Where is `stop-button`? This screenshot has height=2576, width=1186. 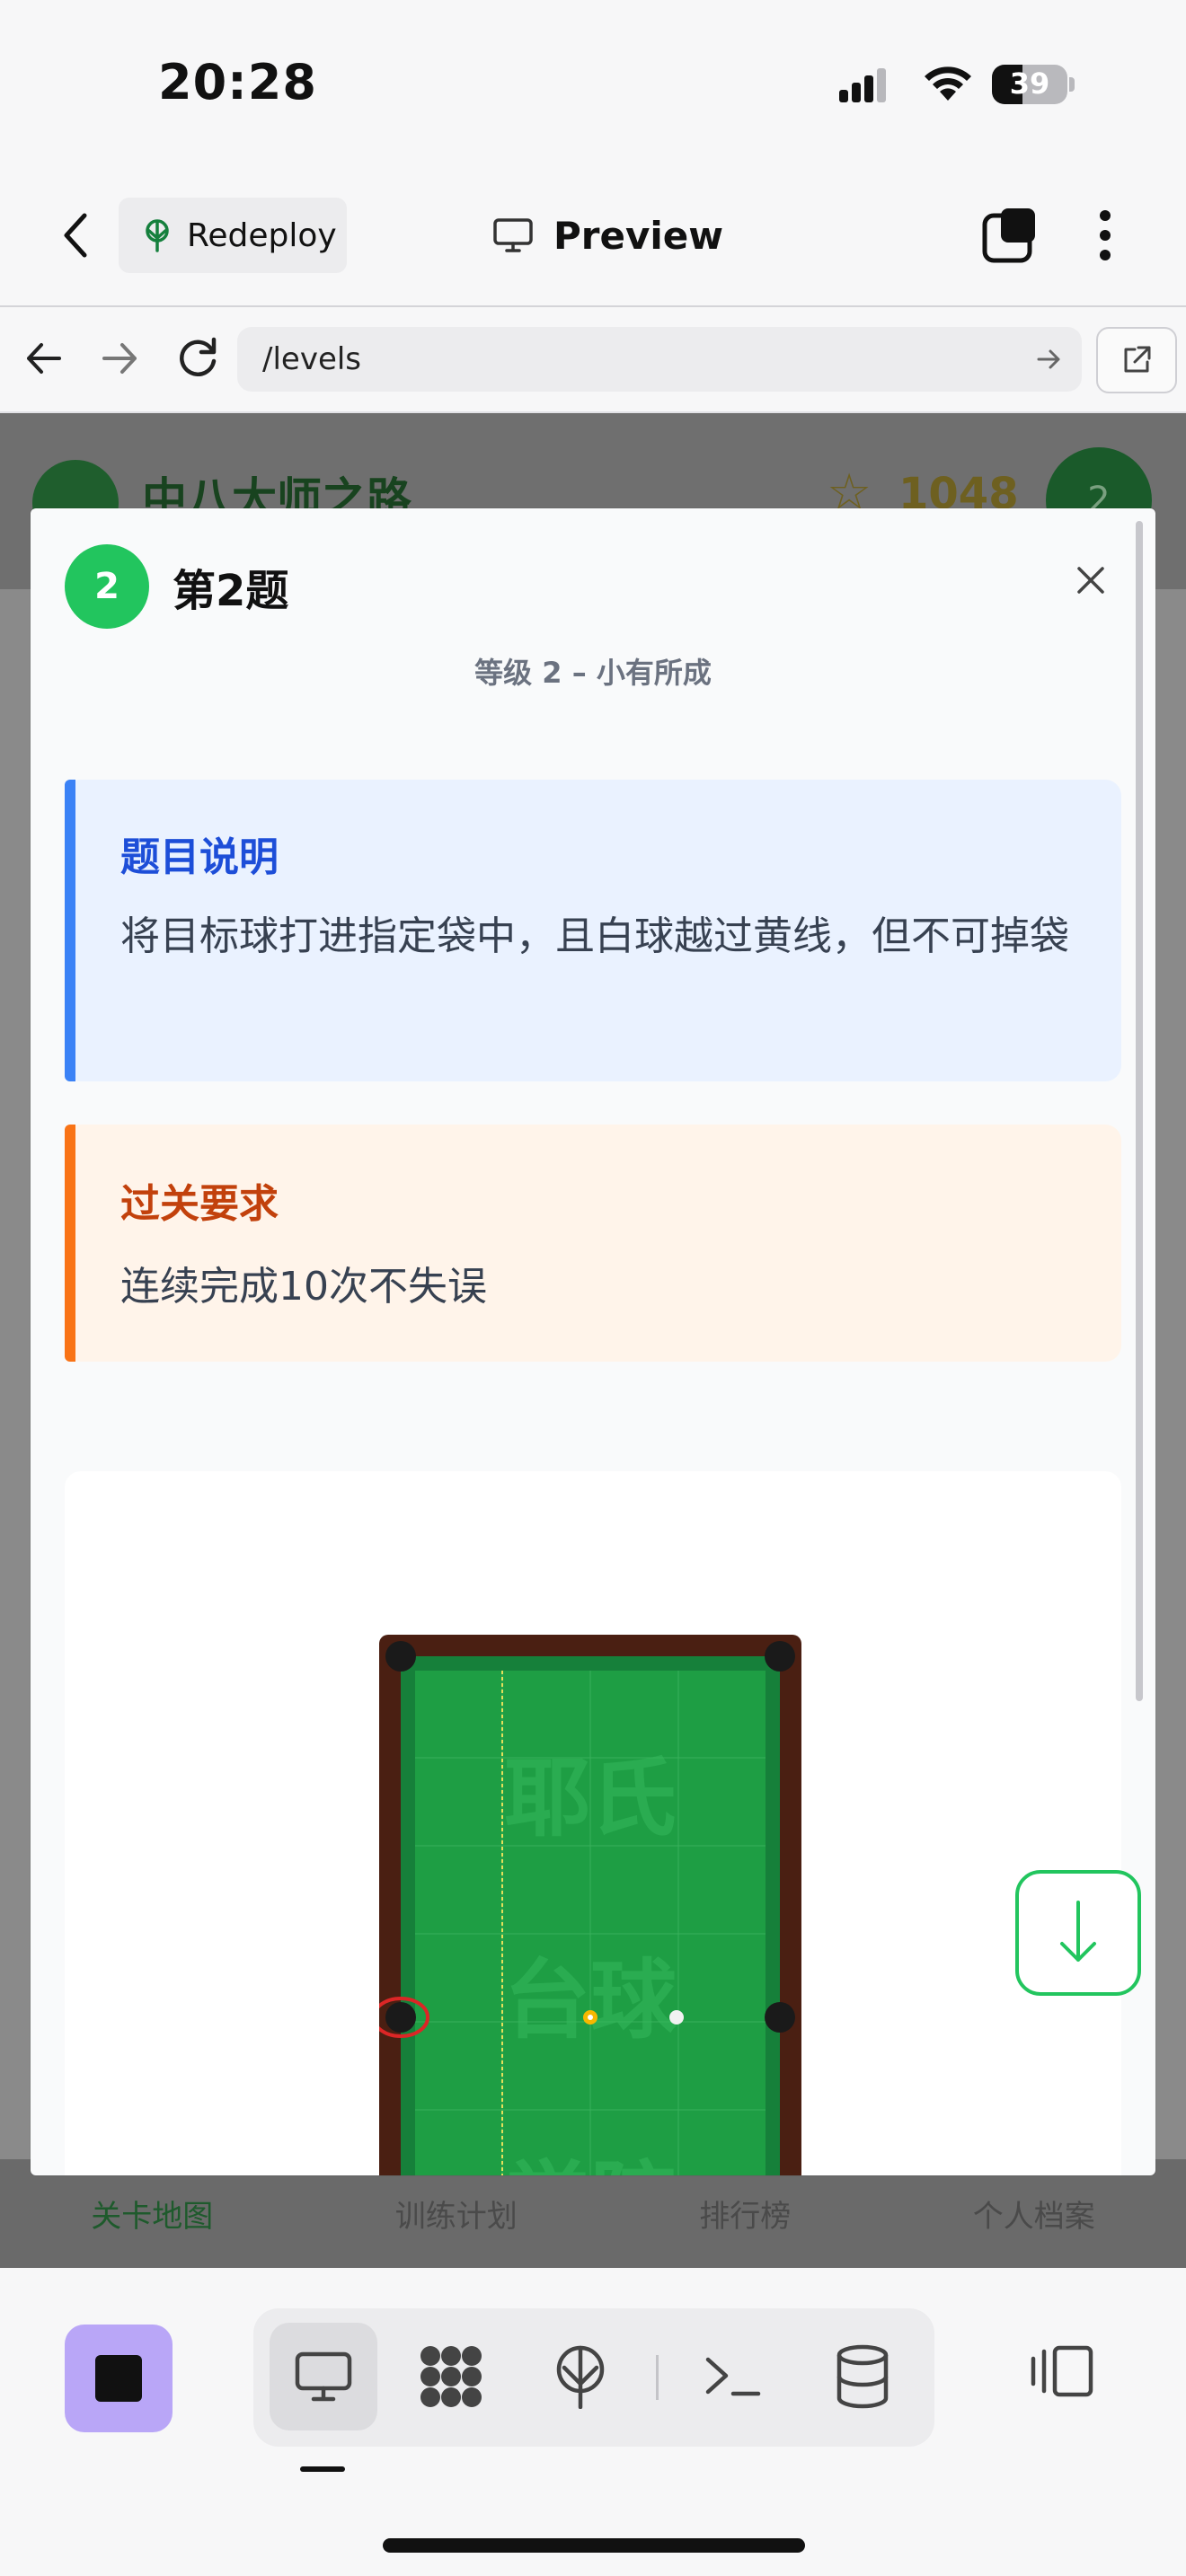
stop-button is located at coordinates (119, 2378).